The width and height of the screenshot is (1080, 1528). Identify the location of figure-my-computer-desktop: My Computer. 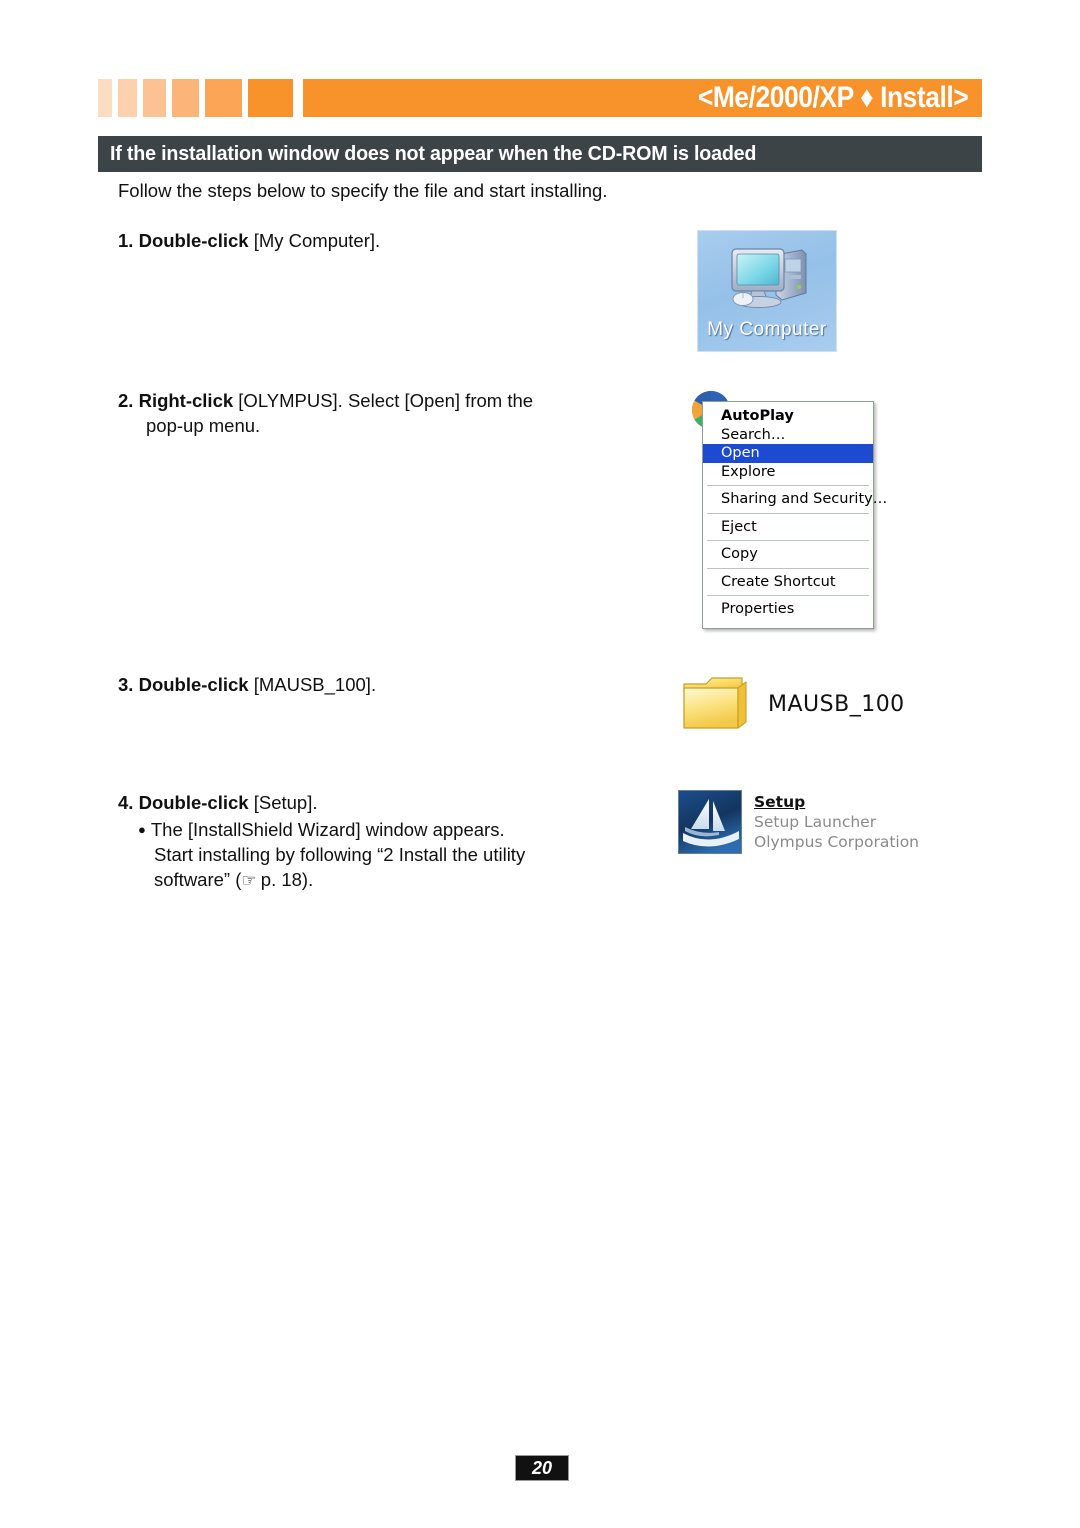
(767, 291).